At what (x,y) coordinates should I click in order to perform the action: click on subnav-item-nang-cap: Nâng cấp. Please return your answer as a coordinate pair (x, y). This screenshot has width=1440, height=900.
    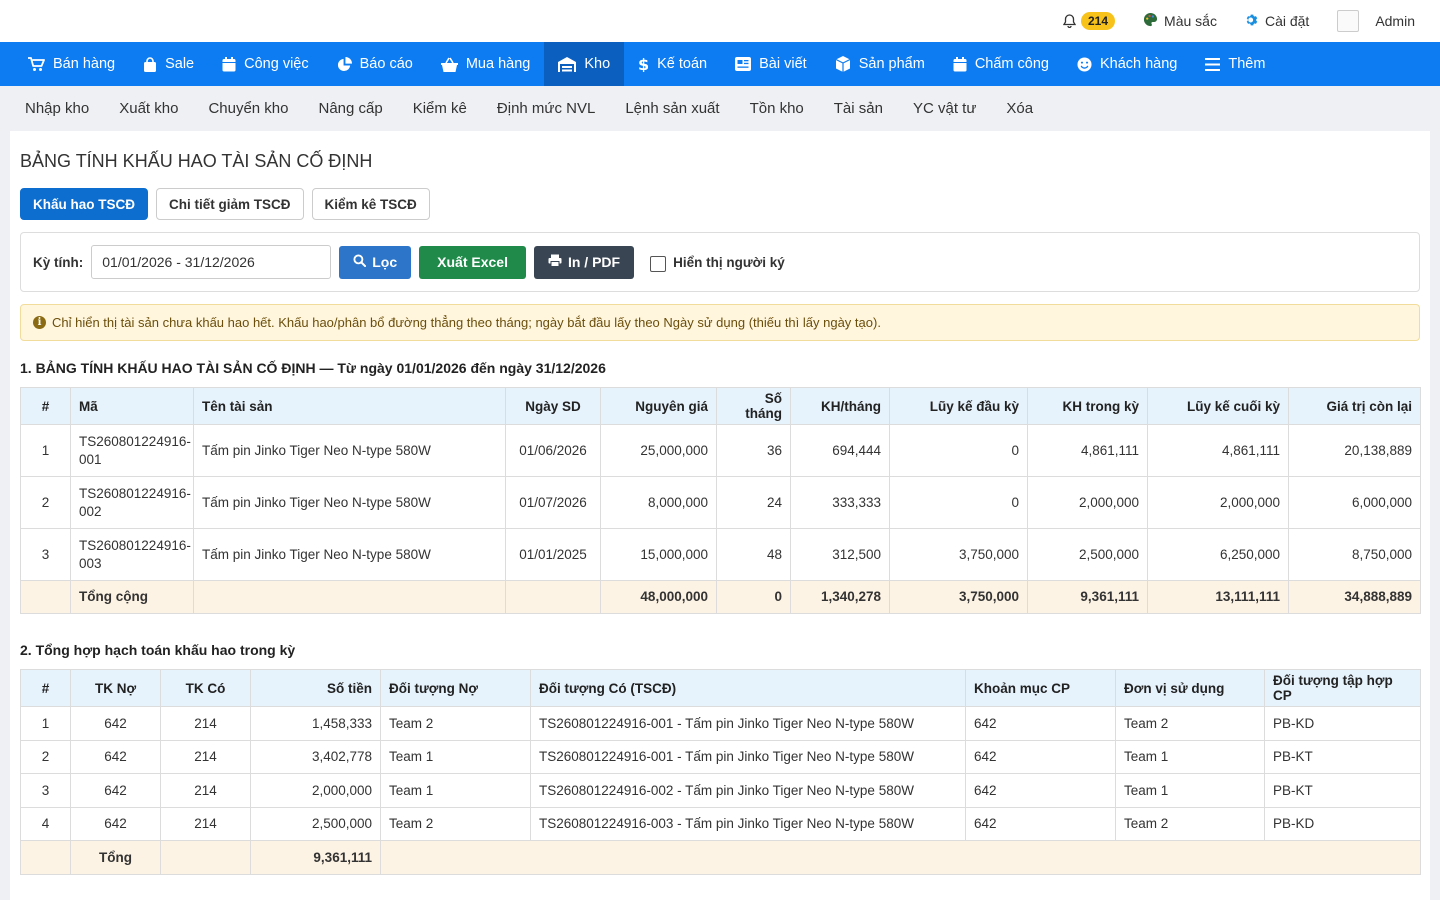
    Looking at the image, I should click on (351, 108).